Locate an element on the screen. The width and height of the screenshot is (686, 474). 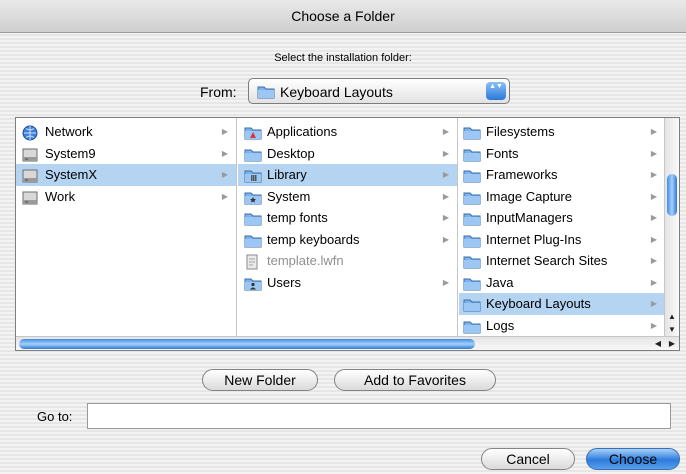
list-item-label: InputManagers is located at coordinates (529, 217).